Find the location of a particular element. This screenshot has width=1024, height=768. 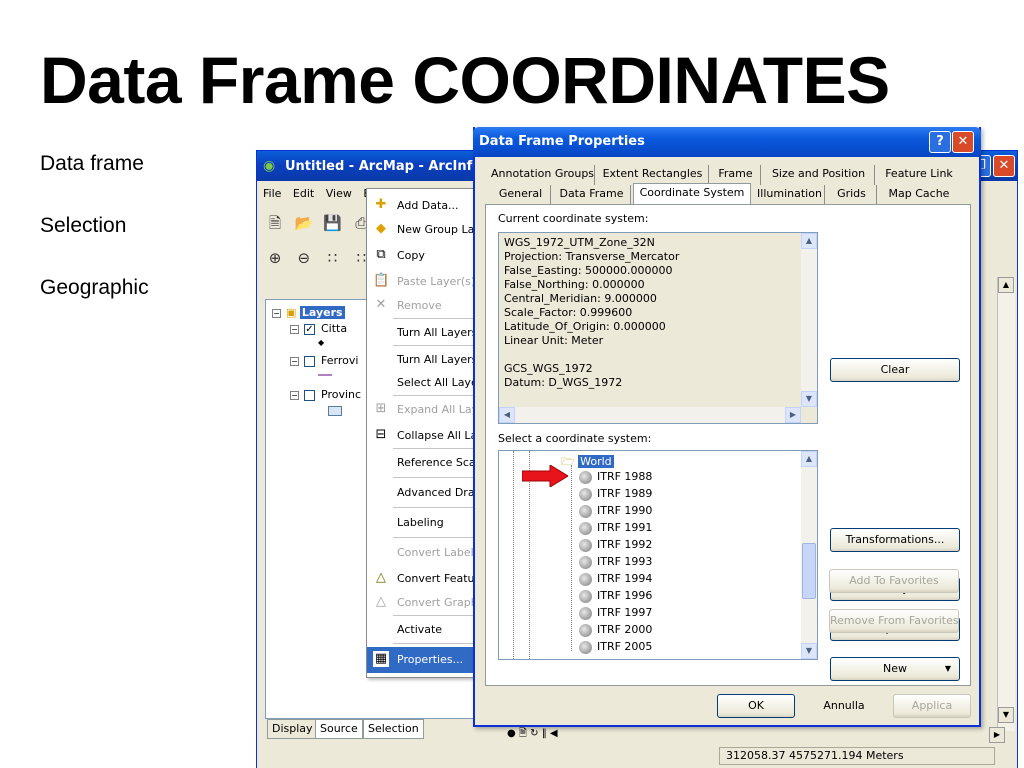

tree-folder-world: 🗁 World is located at coordinates (587, 461).